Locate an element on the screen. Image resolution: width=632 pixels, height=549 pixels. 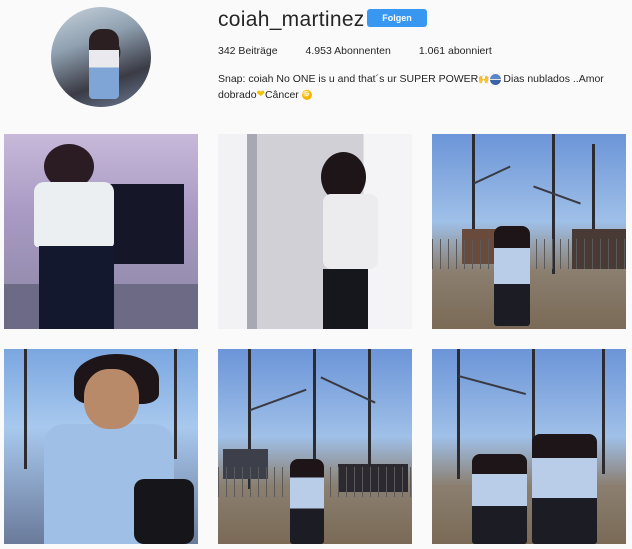
bio-text-2: dobrado is located at coordinates (237, 95).